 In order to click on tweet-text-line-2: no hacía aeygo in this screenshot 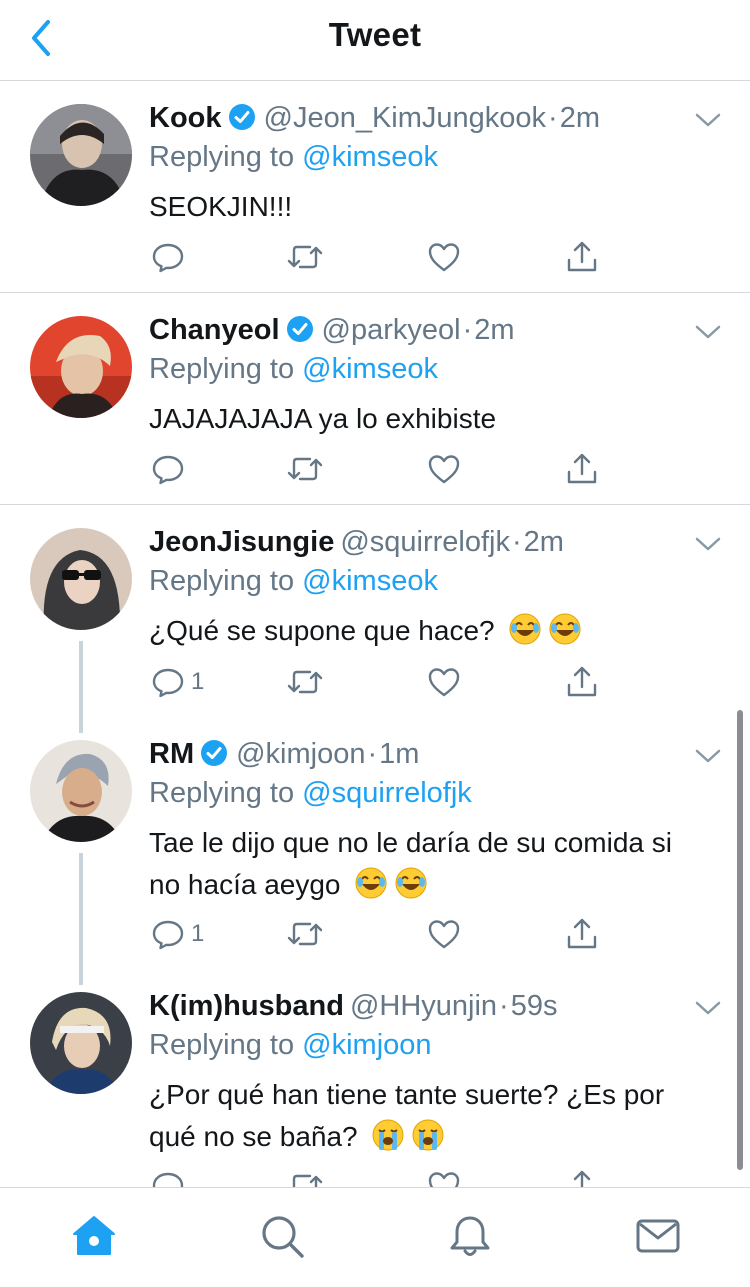, I will do `click(436, 885)`.